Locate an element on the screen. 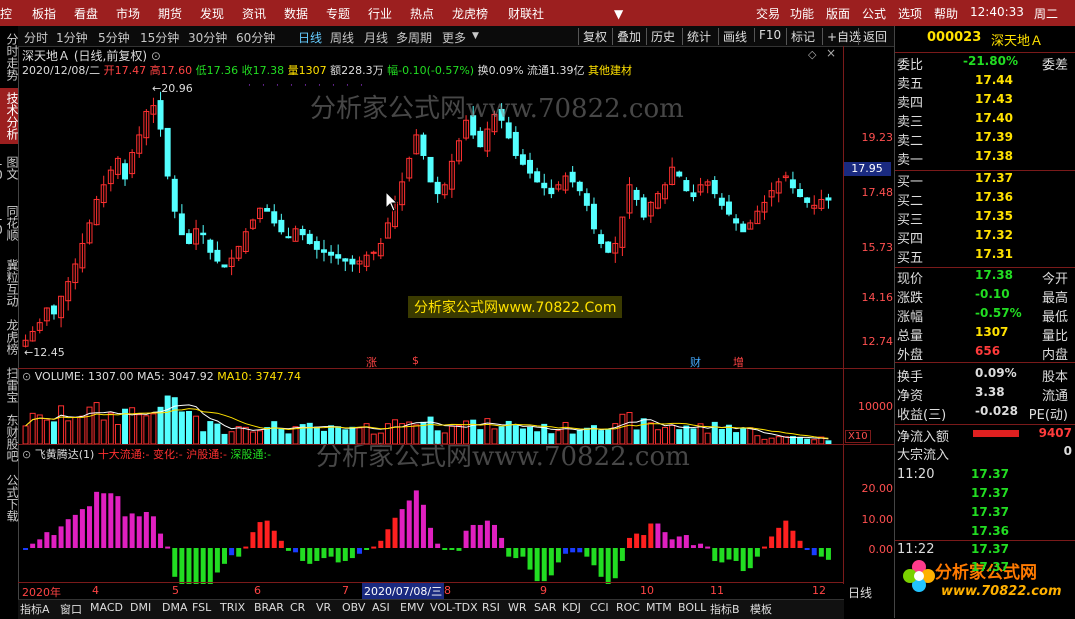  period-0: 分时 is located at coordinates (36, 37).